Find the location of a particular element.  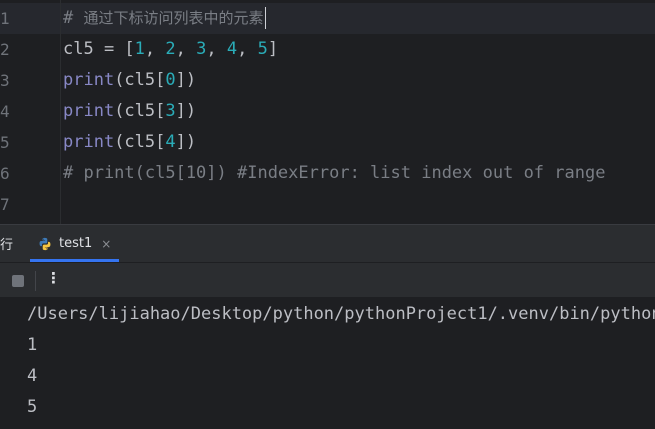

console-line: 5 is located at coordinates (32, 407).